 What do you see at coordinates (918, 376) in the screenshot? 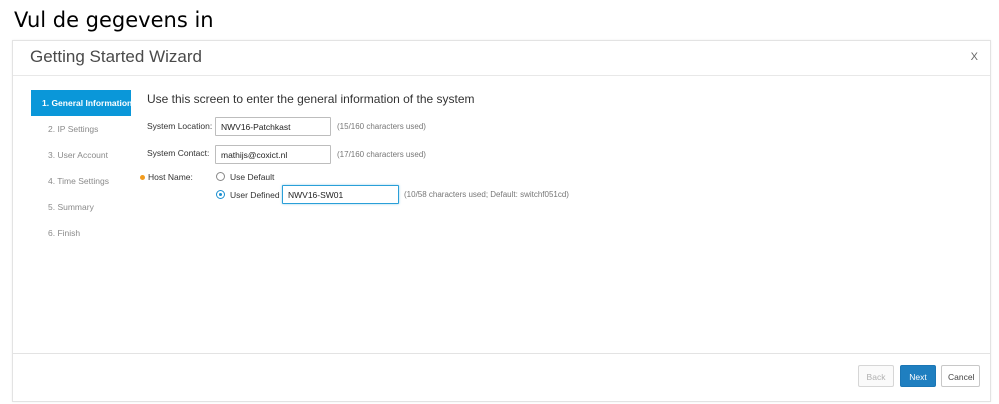
I see `next-button: Next` at bounding box center [918, 376].